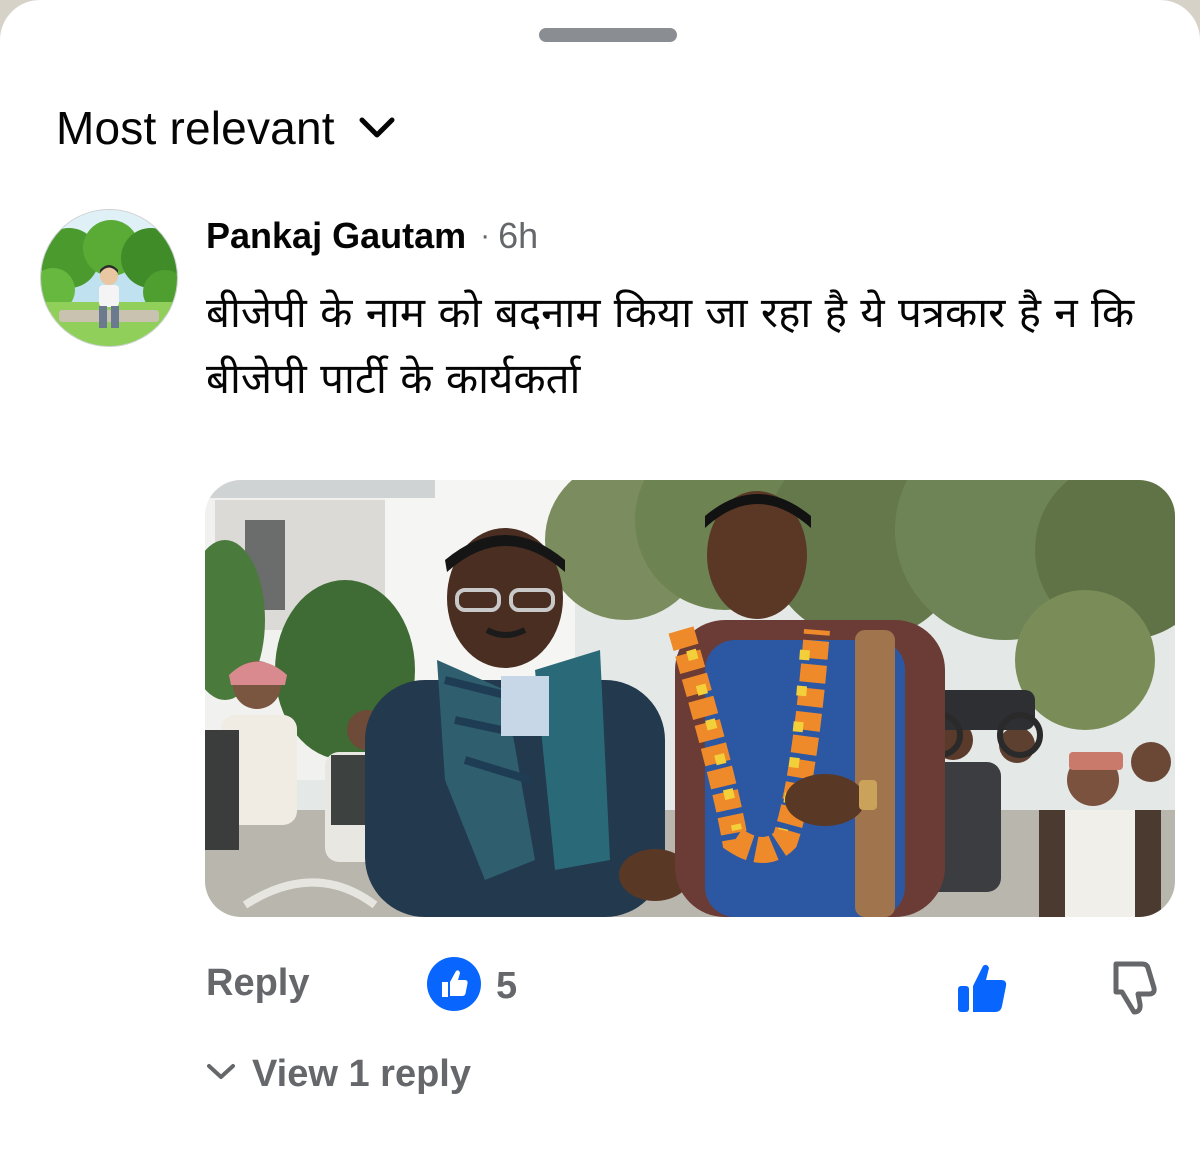 This screenshot has height=1153, width=1200. Describe the element at coordinates (982, 993) in the screenshot. I see `thumbs-up-icon` at that location.